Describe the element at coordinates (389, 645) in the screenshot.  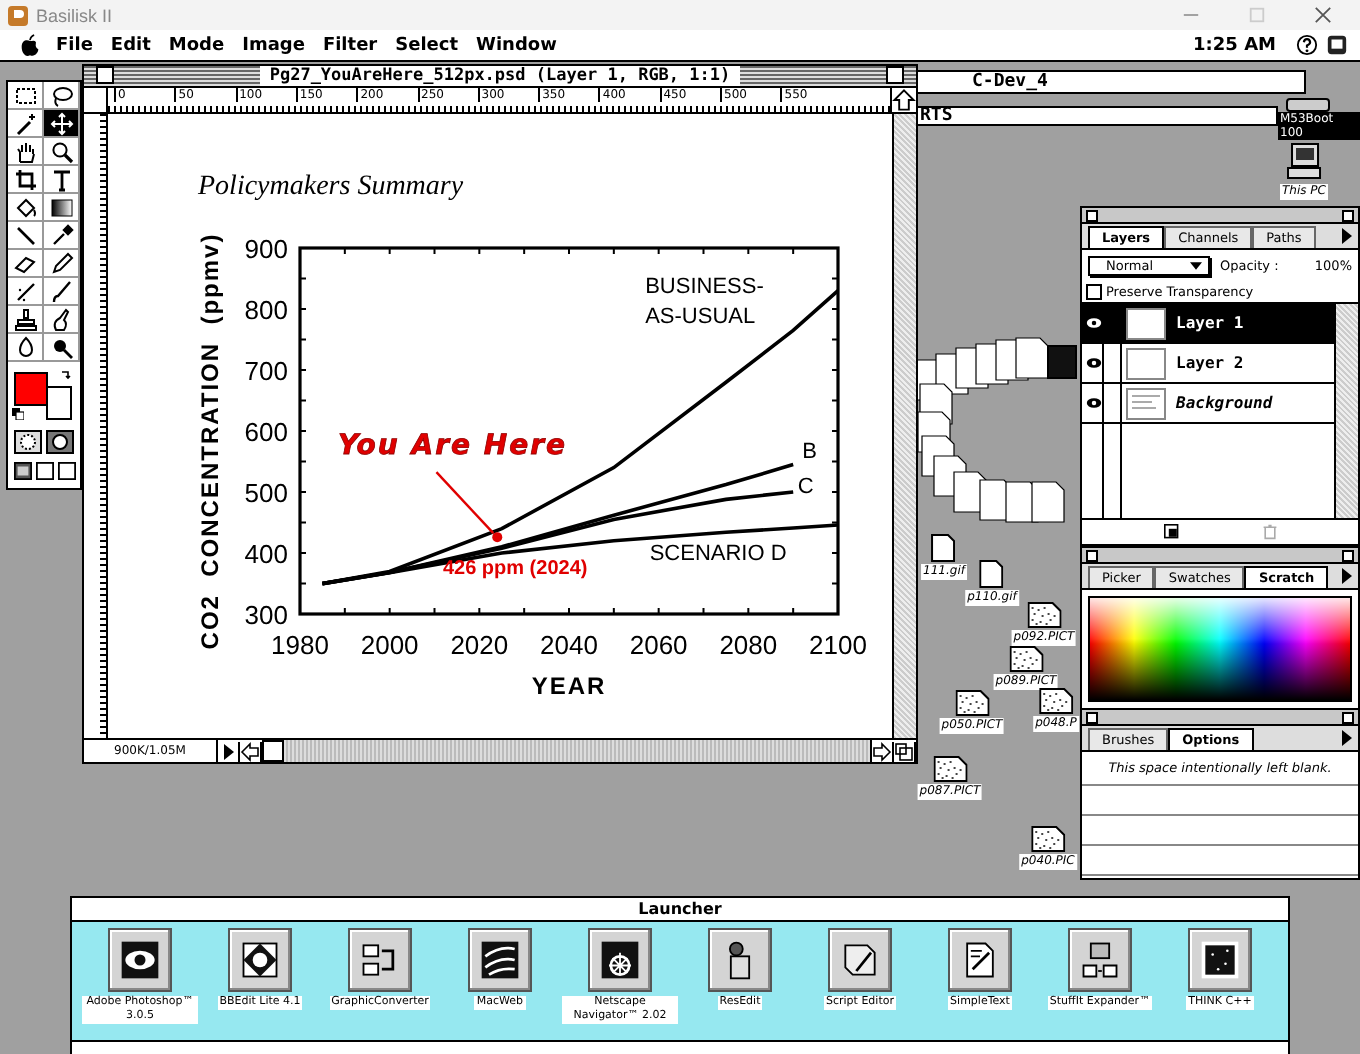
I see `tick-label: 2000` at that location.